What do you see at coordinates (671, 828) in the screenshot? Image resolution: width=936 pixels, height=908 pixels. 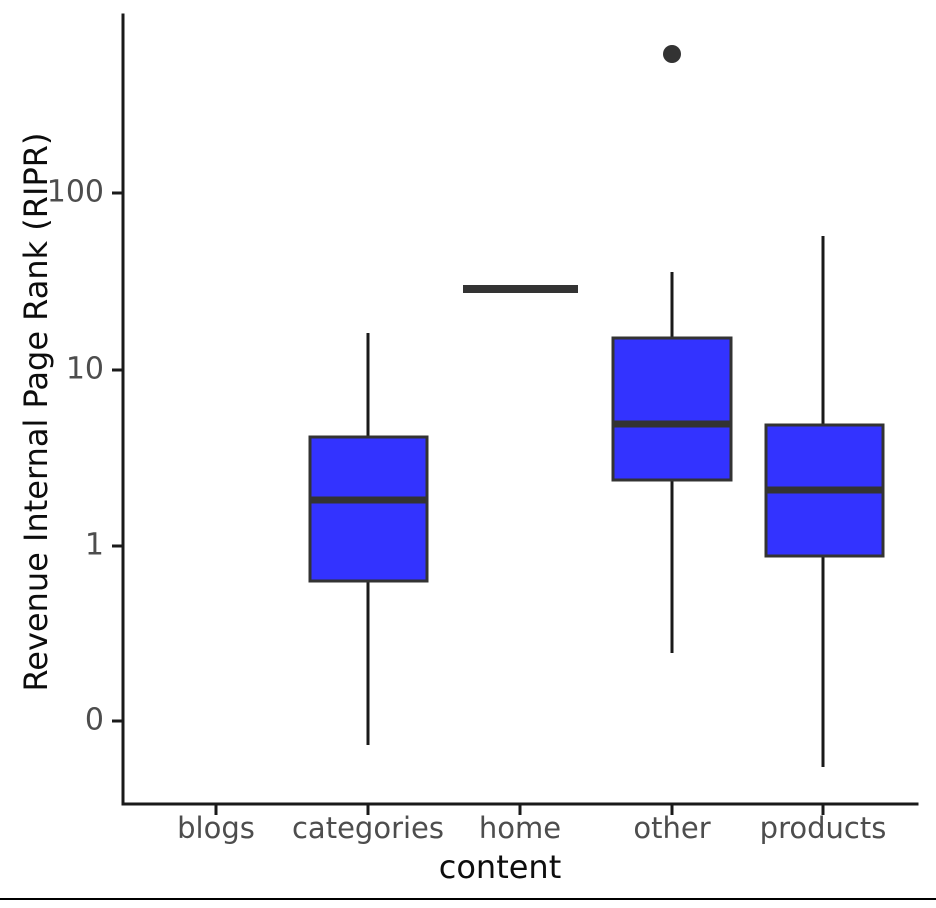 I see `x-tick-label-other: other` at bounding box center [671, 828].